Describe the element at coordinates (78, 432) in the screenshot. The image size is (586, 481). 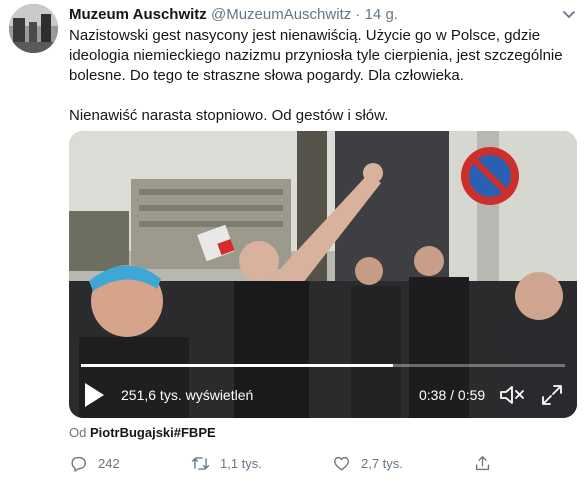
I see `attribution-prefix: Od` at that location.